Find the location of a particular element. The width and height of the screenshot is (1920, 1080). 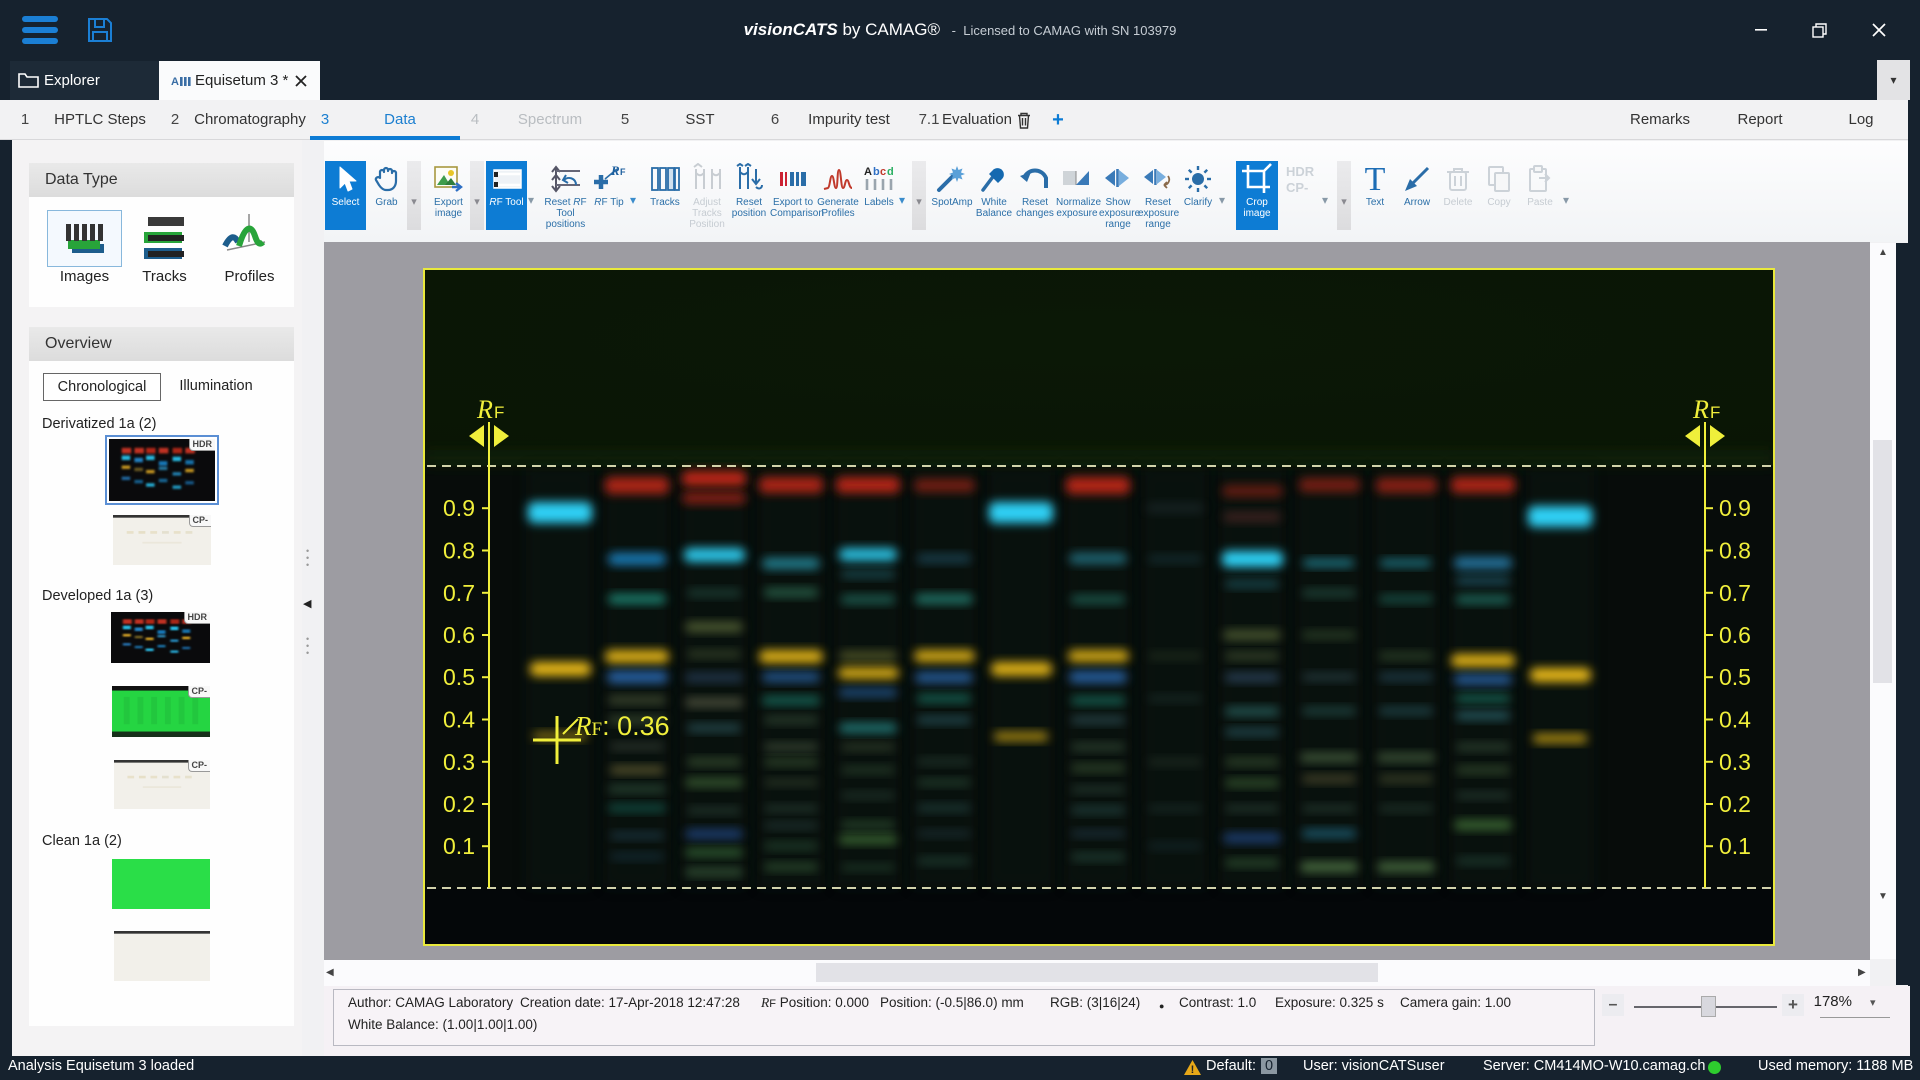

svg-text: CP- is located at coordinates (1297, 187).